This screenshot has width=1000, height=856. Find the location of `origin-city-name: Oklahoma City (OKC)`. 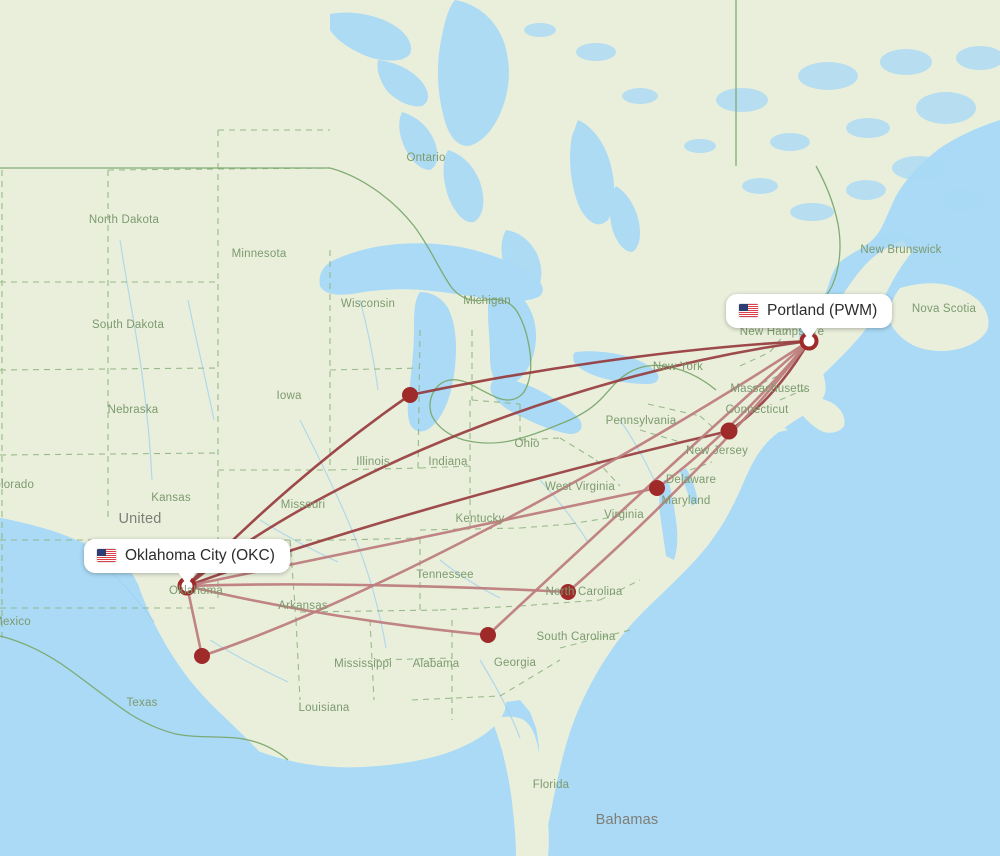

origin-city-name: Oklahoma City (OKC) is located at coordinates (200, 555).